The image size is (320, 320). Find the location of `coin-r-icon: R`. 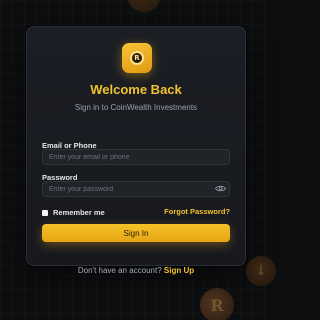

coin-r-icon: R is located at coordinates (137, 58).